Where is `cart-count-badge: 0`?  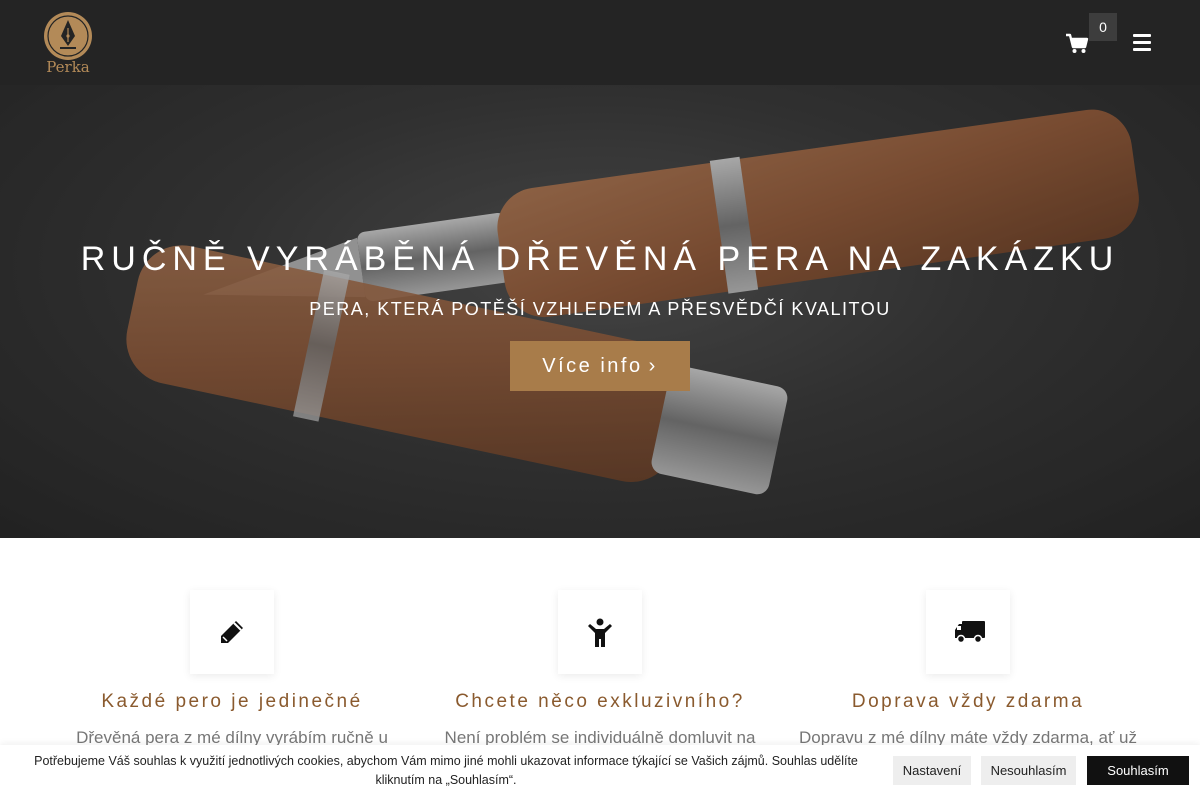
cart-count-badge: 0 is located at coordinates (1103, 27).